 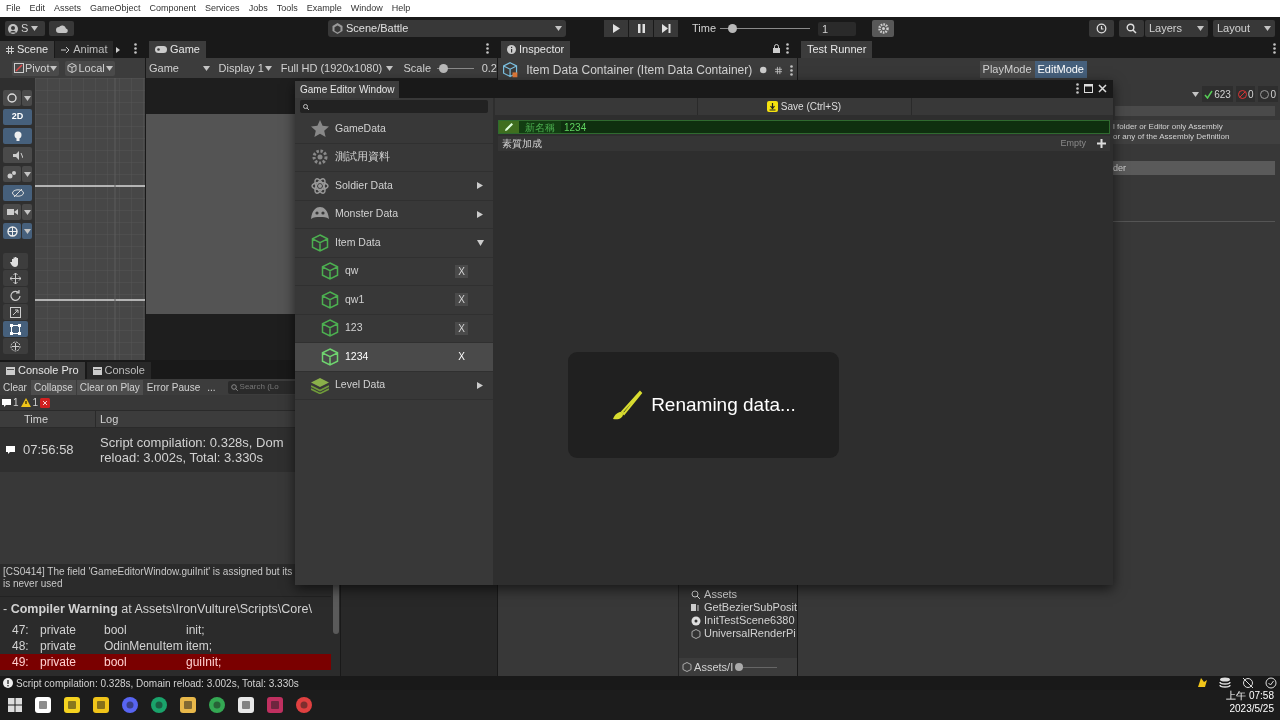 What do you see at coordinates (639, 70) in the screenshot?
I see `inspector-title: Item Data Container (Item Data Container)` at bounding box center [639, 70].